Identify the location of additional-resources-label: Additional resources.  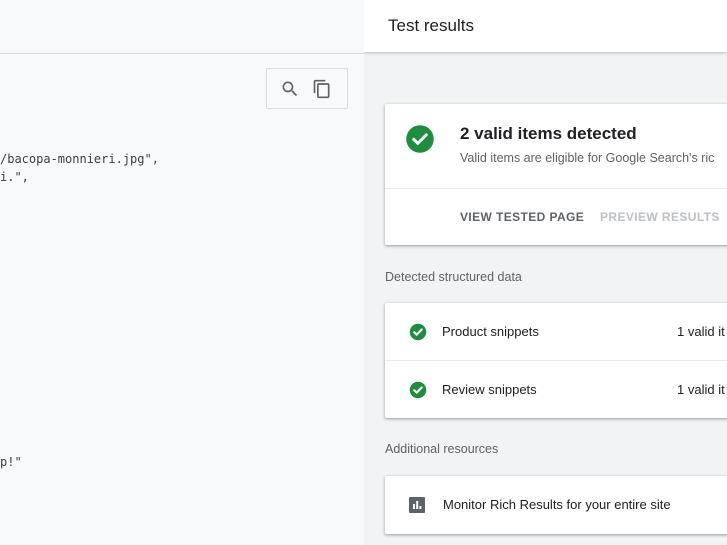
(442, 449).